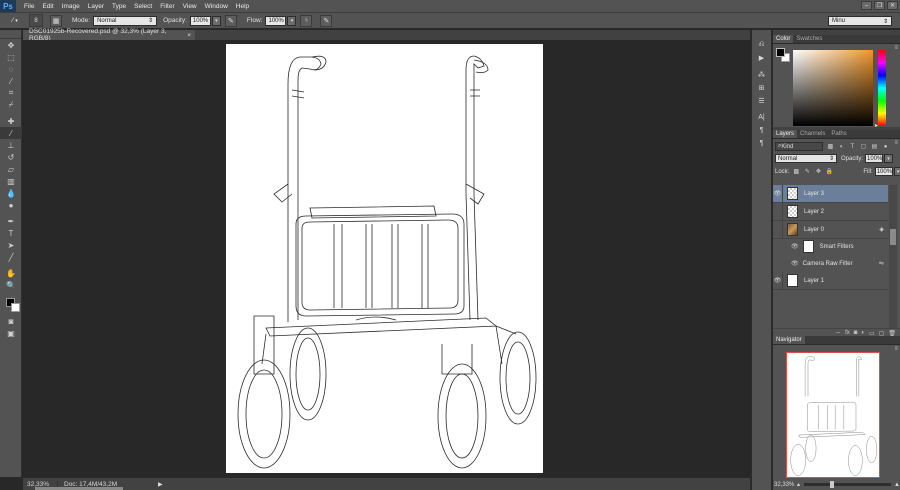 Image resolution: width=900 pixels, height=490 pixels. What do you see at coordinates (830, 229) in the screenshot?
I see `layer-row: Layer 0 ◈` at bounding box center [830, 229].